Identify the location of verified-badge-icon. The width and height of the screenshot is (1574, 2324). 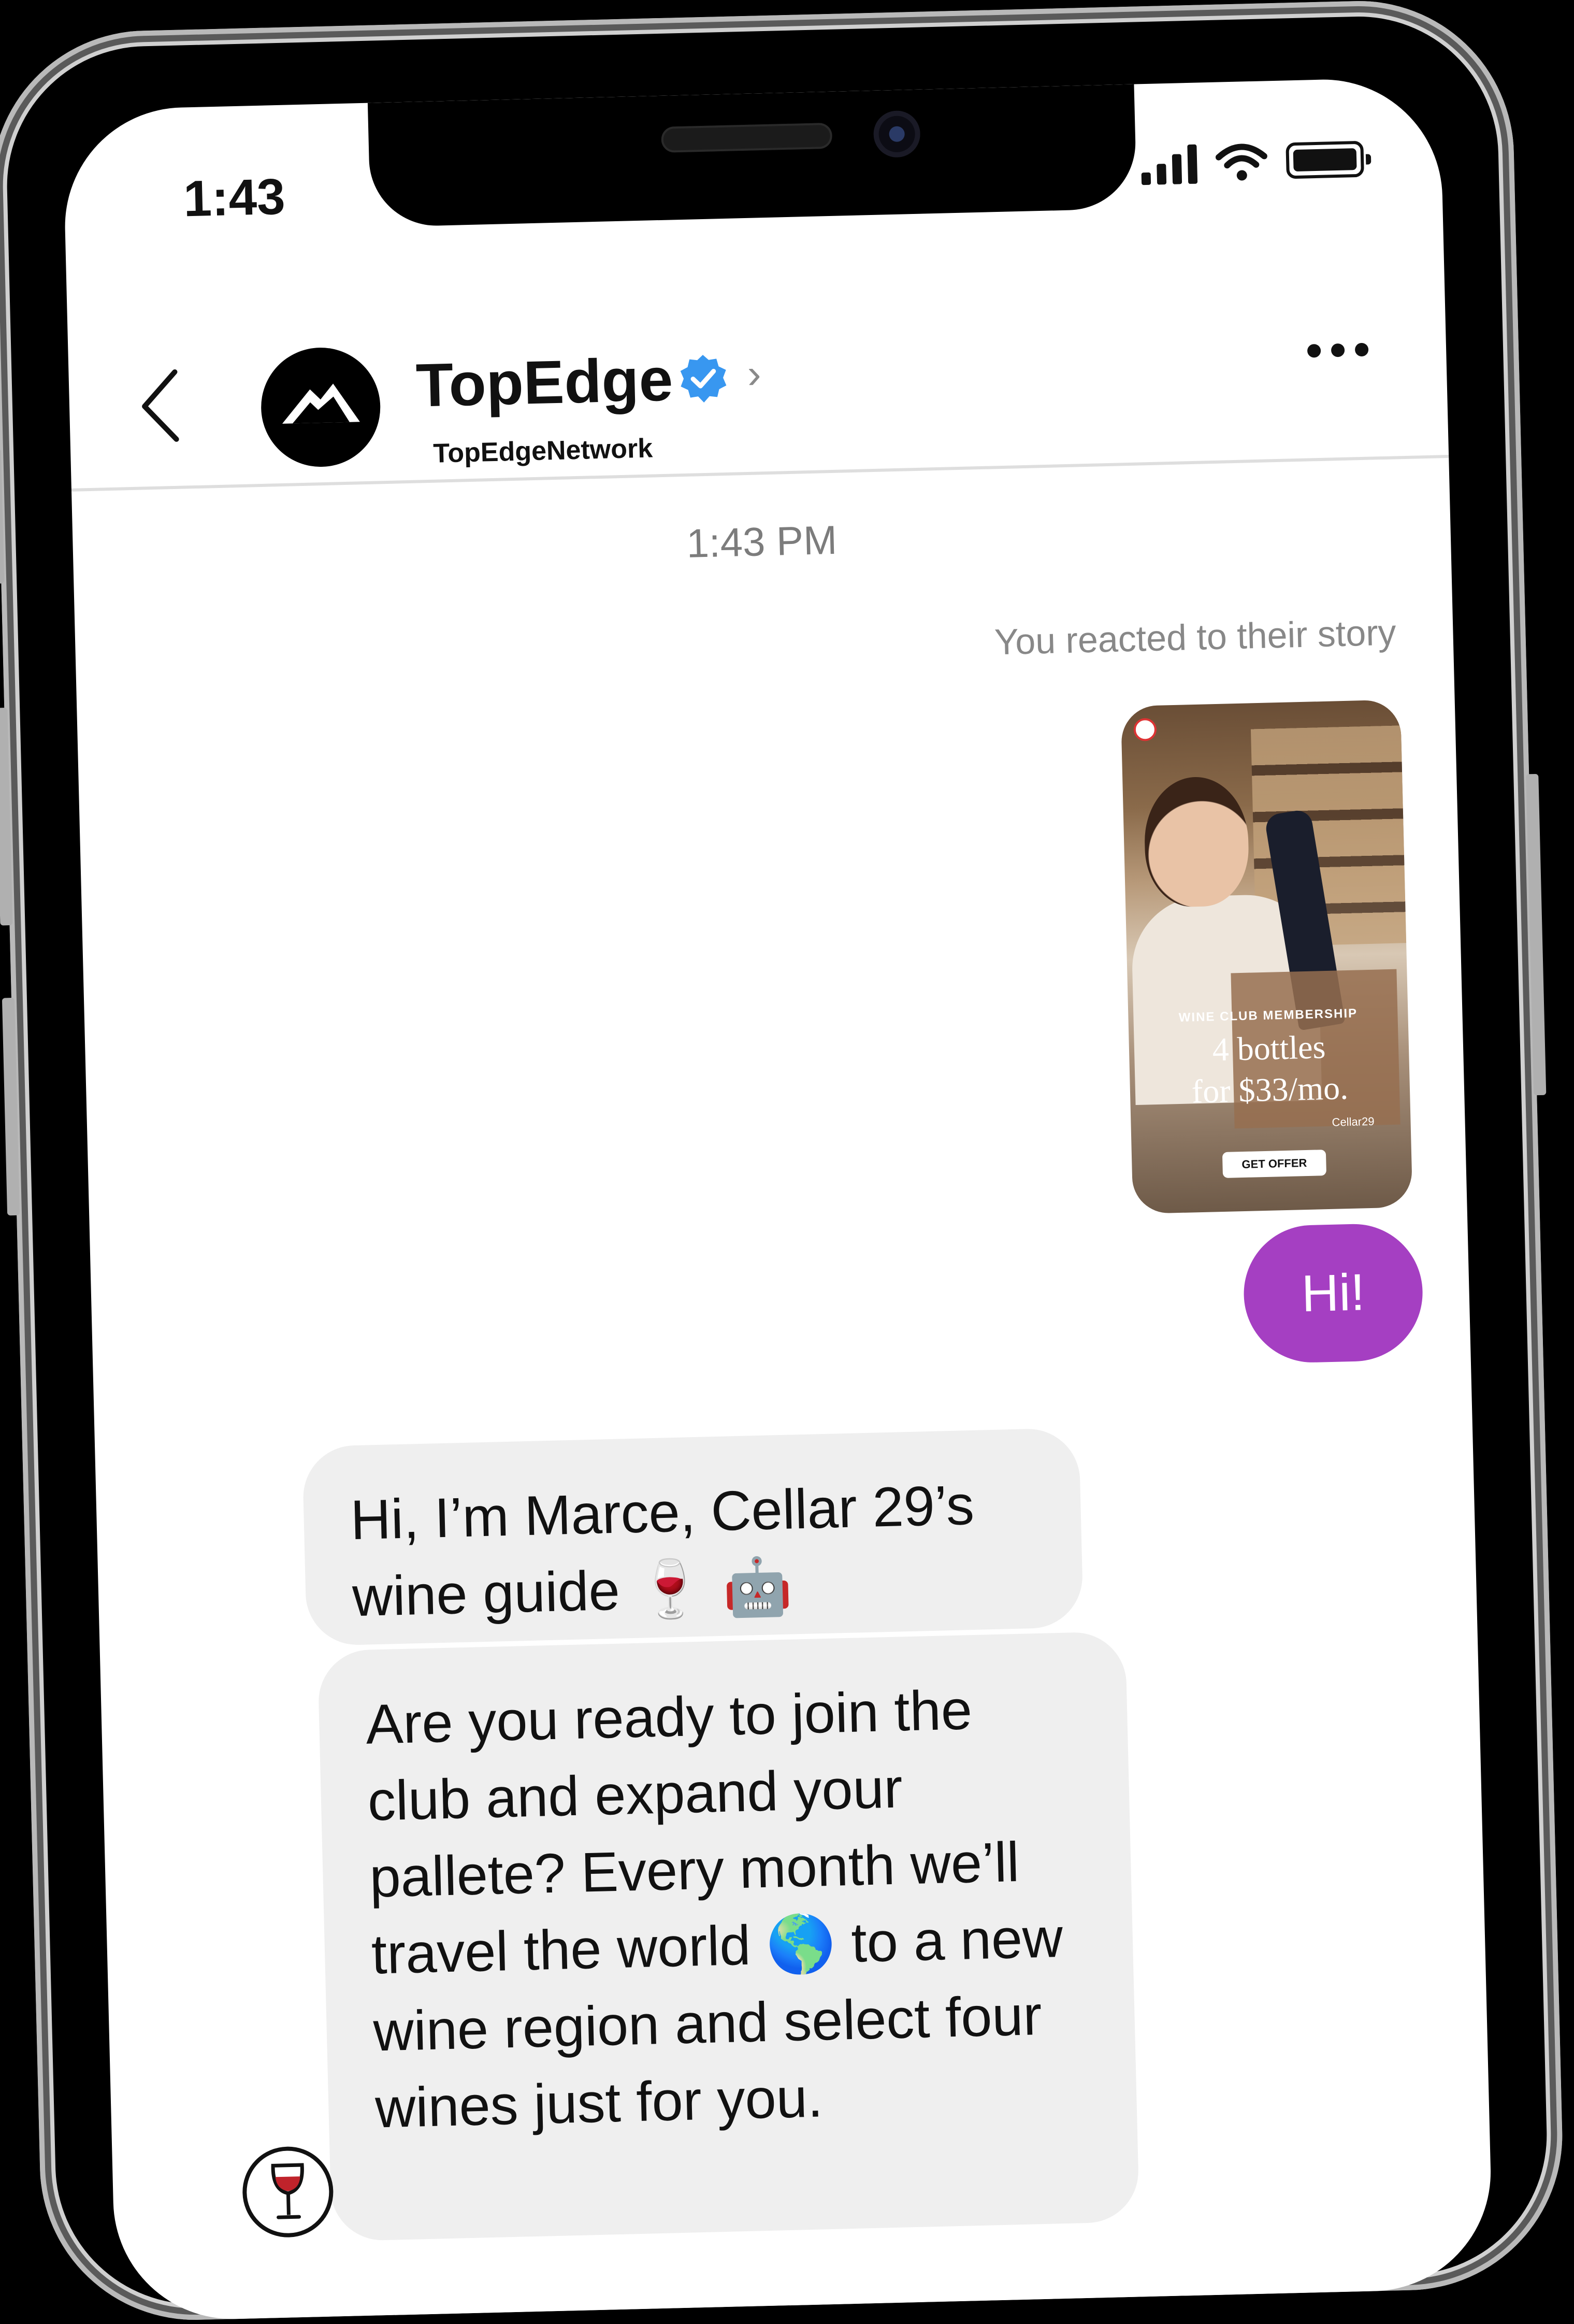
(703, 379).